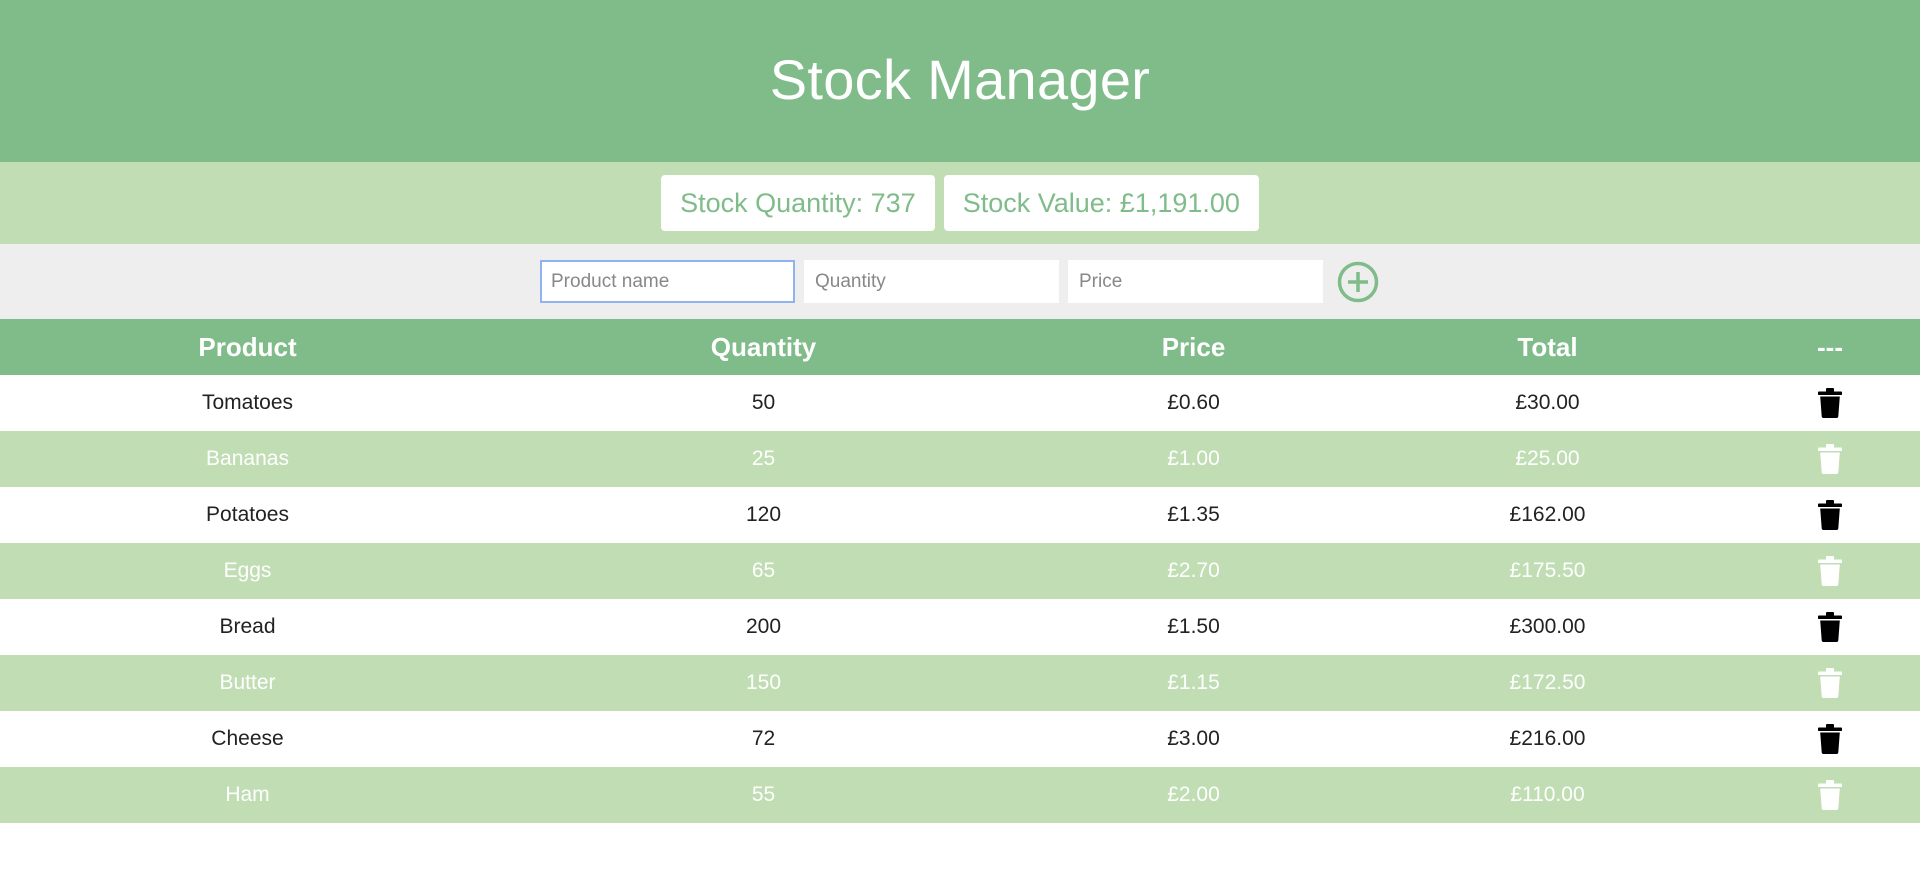 The image size is (1920, 887). I want to click on cell-product: Ham, so click(247, 795).